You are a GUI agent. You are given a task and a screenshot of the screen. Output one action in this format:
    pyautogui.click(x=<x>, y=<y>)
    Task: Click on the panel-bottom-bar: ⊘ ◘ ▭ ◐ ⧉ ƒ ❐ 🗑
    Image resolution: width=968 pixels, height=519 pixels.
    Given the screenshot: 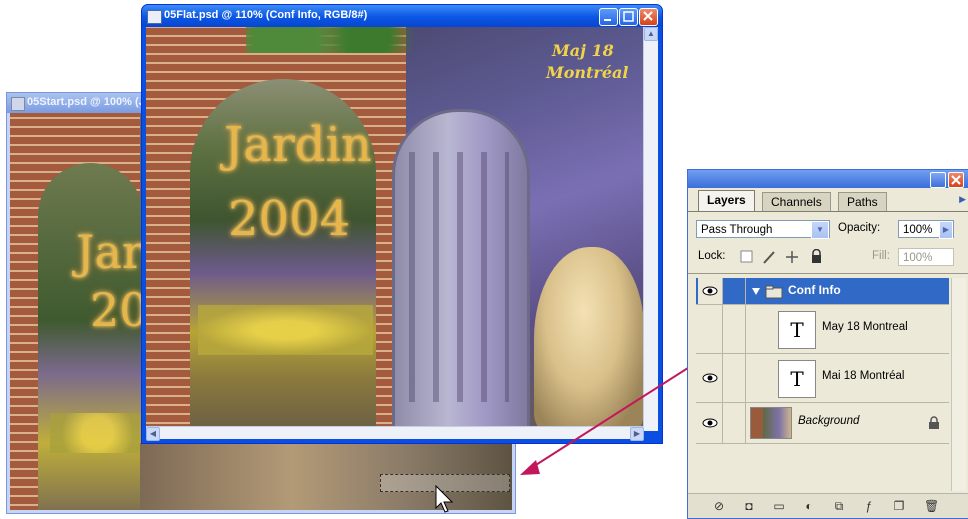 What is the action you would take?
    pyautogui.click(x=828, y=505)
    